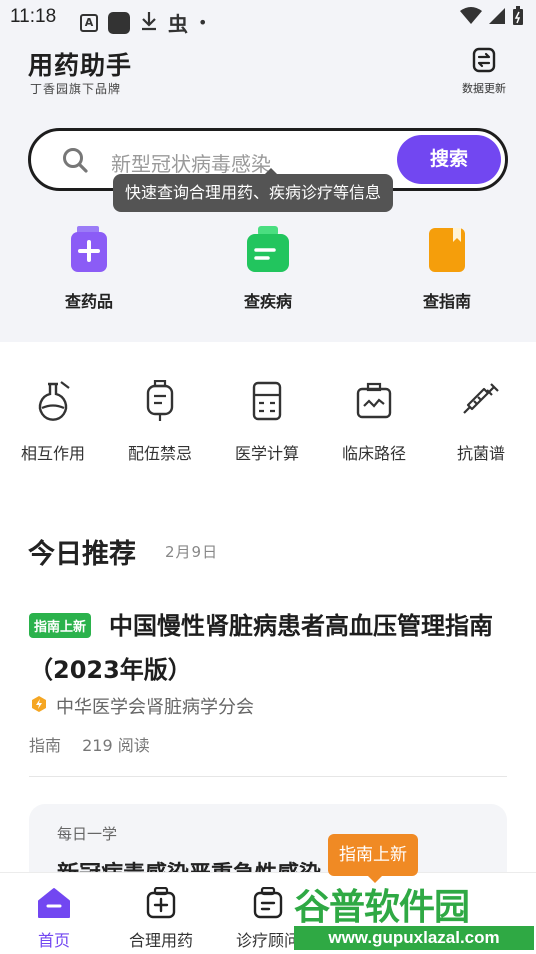 This screenshot has height=954, width=536. I want to click on article-reads: 219 阅读, so click(116, 745).